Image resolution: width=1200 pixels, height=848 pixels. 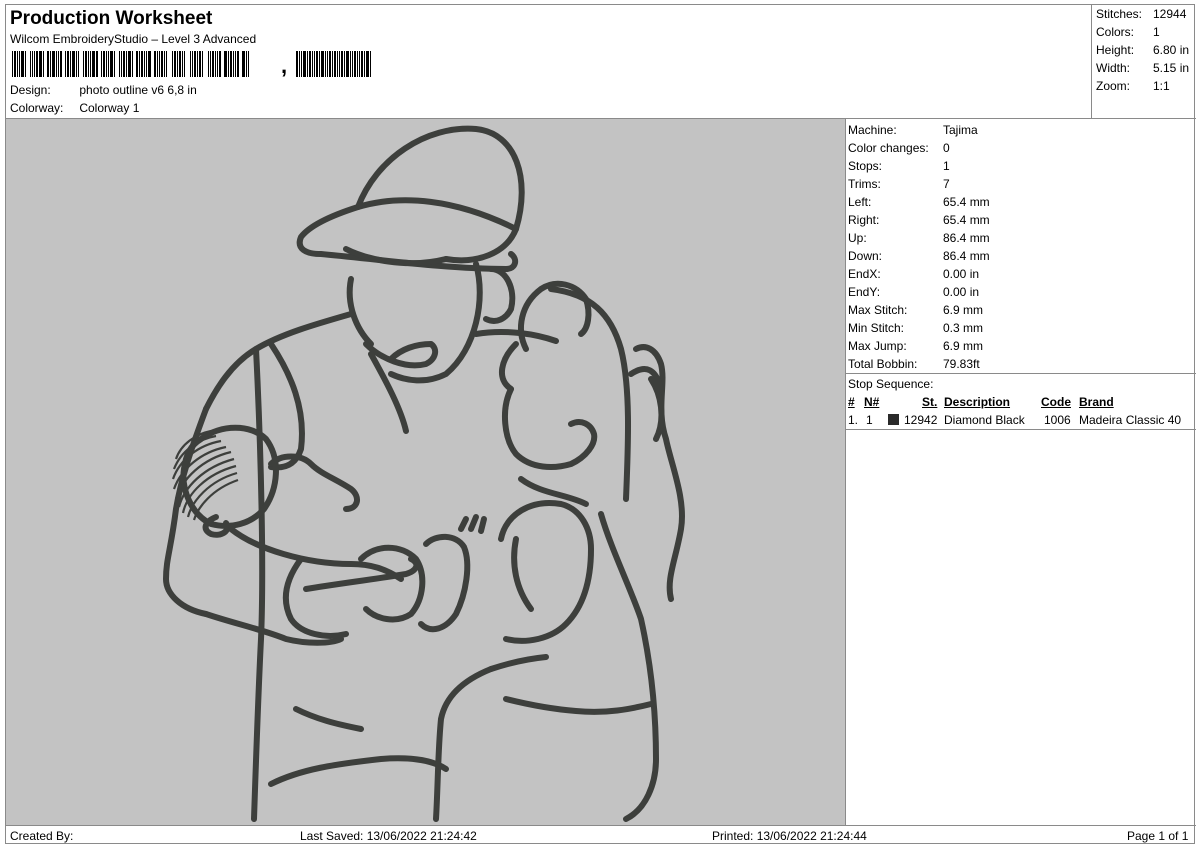 I want to click on stop-sequence-header: # N# St. Description Code Brand, so click(x=1021, y=402).